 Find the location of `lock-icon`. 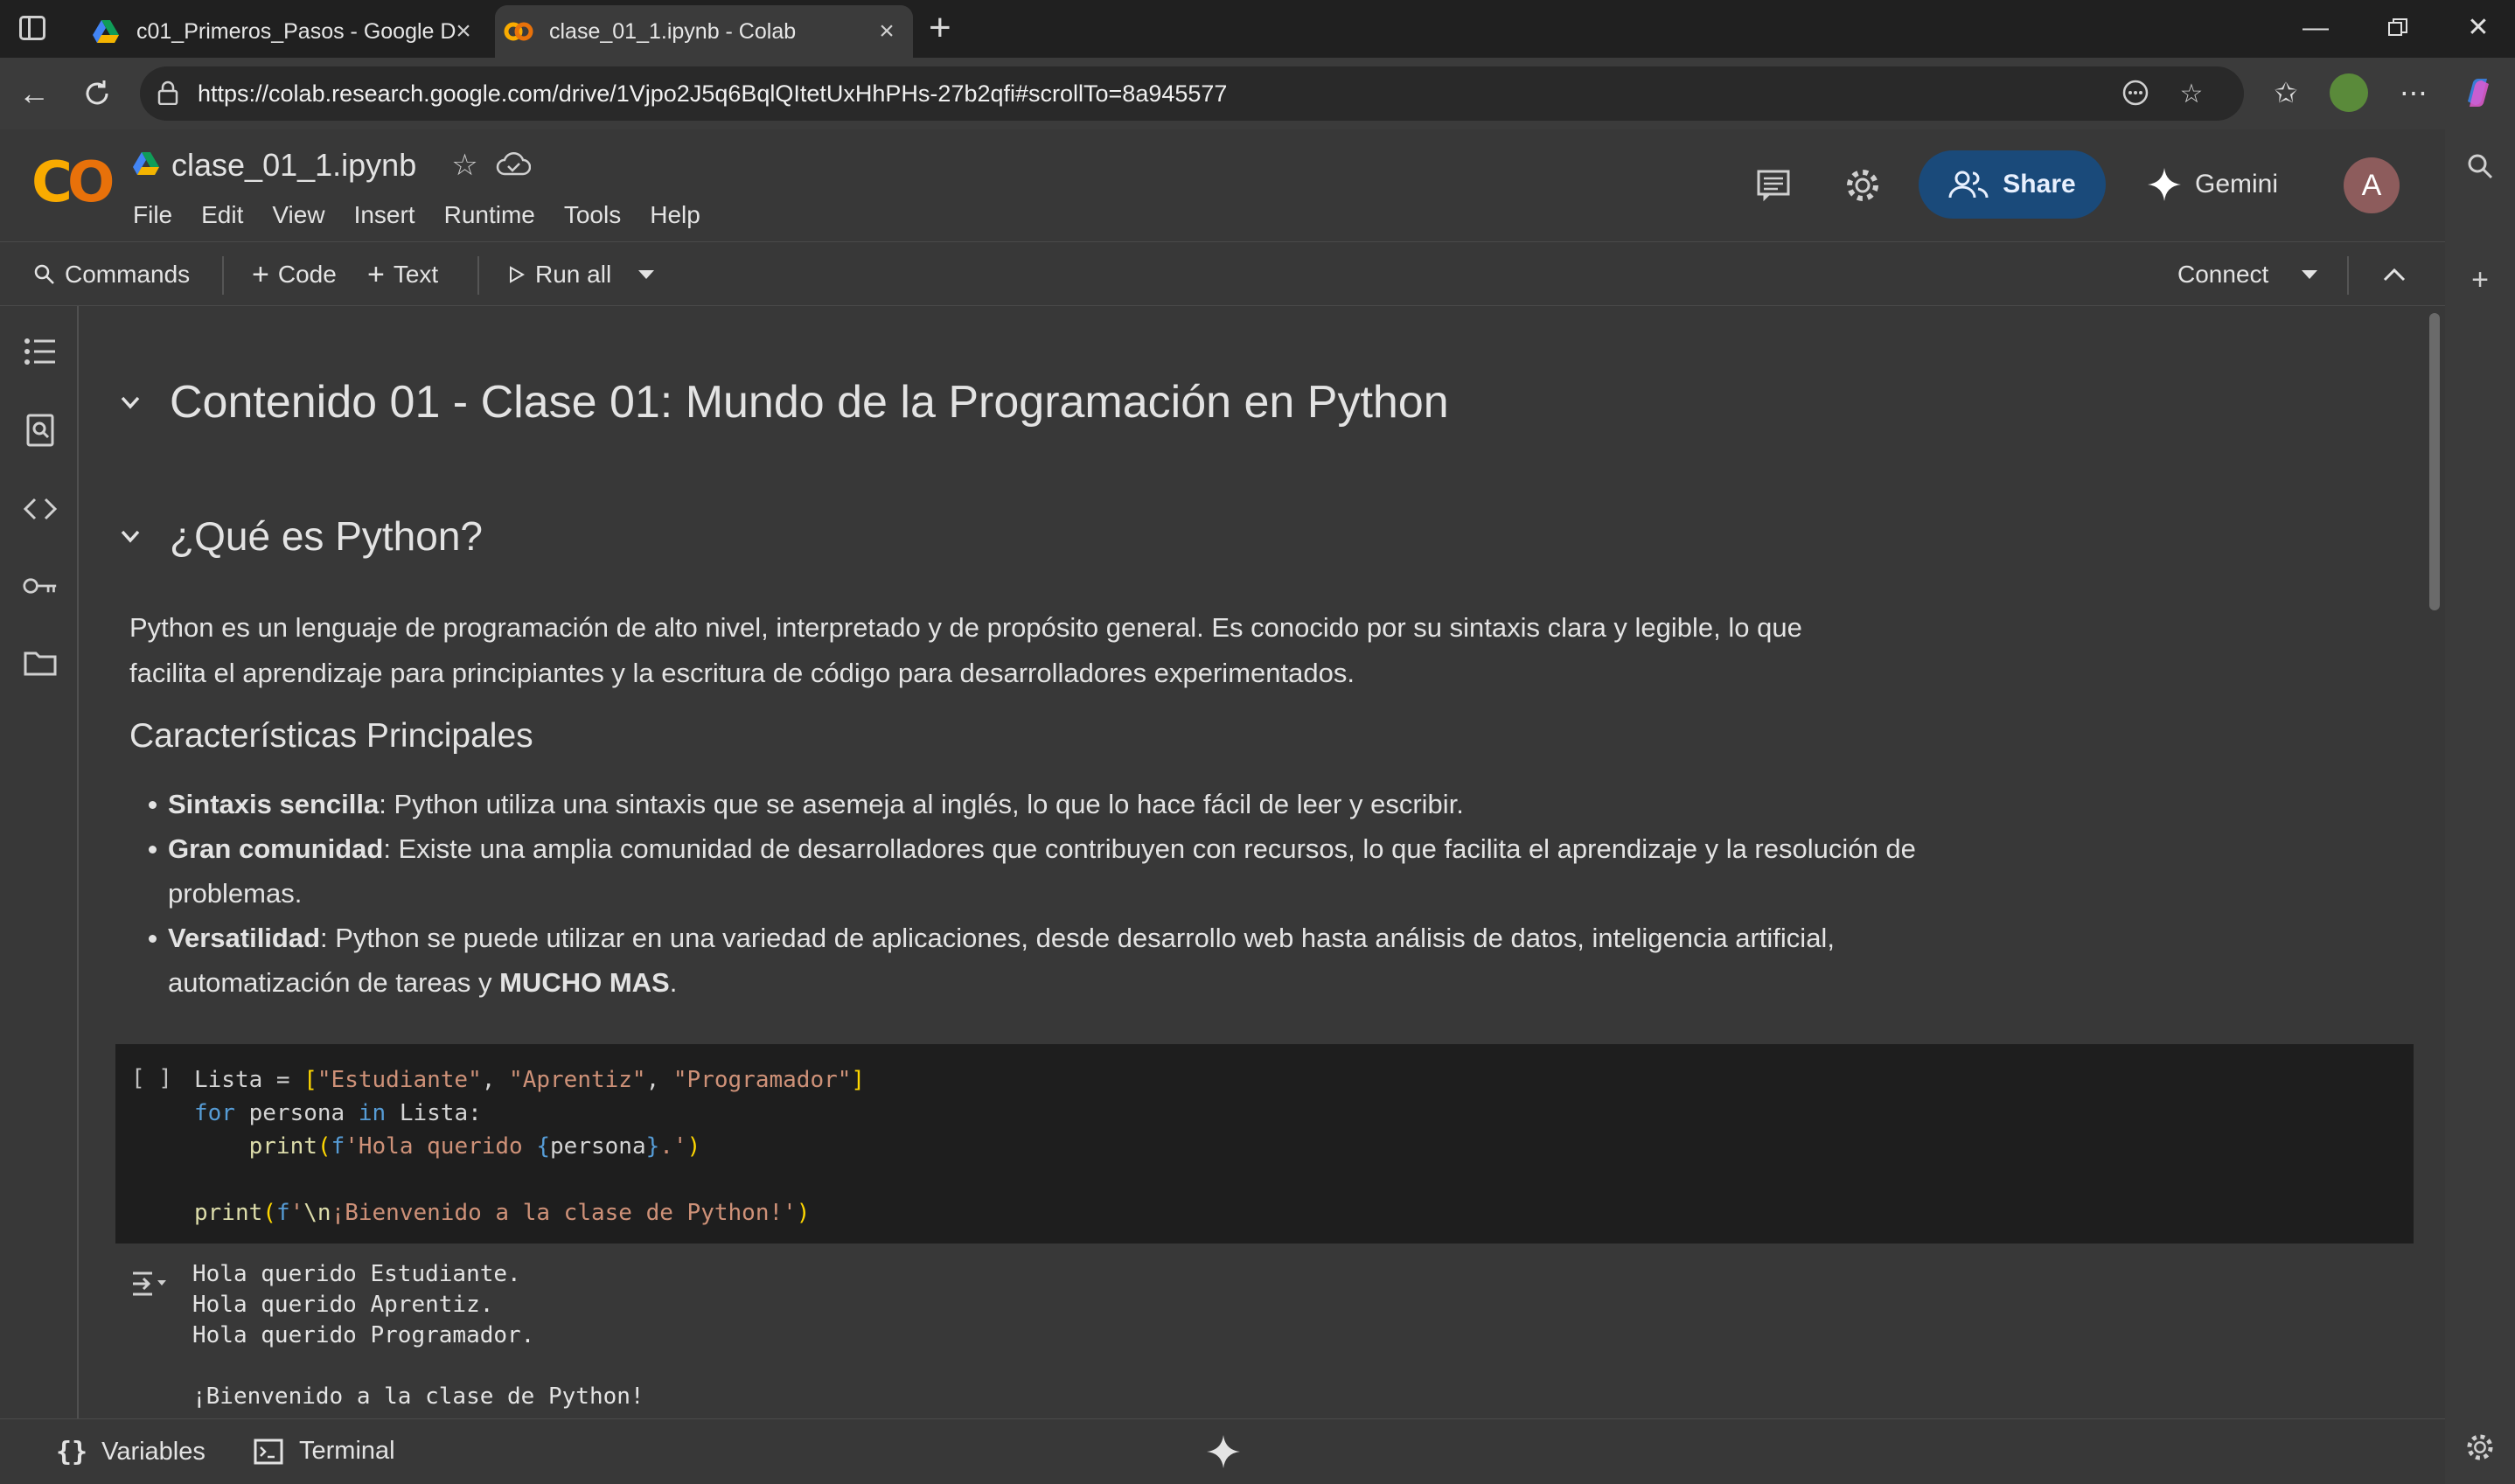

lock-icon is located at coordinates (169, 93).